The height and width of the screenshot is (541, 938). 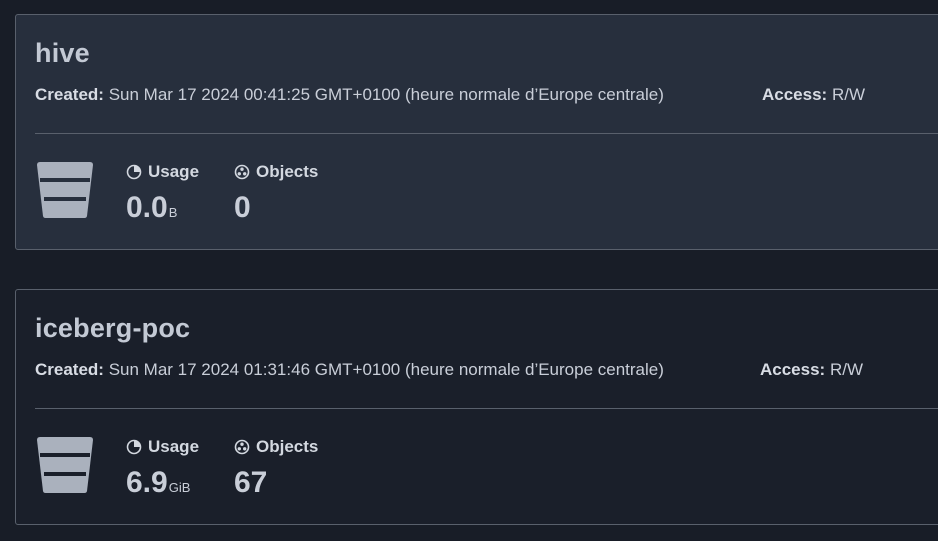 I want to click on usage-unit: B, so click(x=173, y=212).